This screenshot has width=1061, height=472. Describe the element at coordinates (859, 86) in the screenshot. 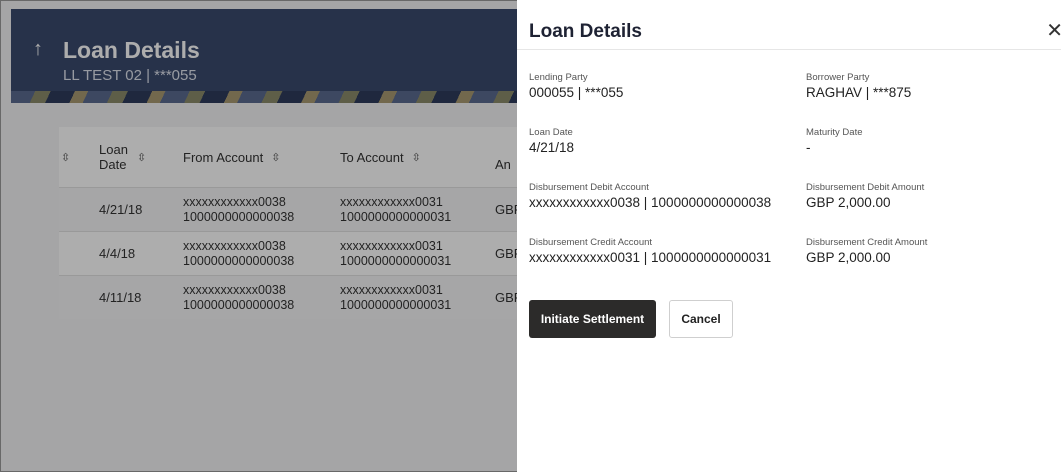

I see `borrower-party-field: Borrower Party RAGHAV | ***875` at that location.